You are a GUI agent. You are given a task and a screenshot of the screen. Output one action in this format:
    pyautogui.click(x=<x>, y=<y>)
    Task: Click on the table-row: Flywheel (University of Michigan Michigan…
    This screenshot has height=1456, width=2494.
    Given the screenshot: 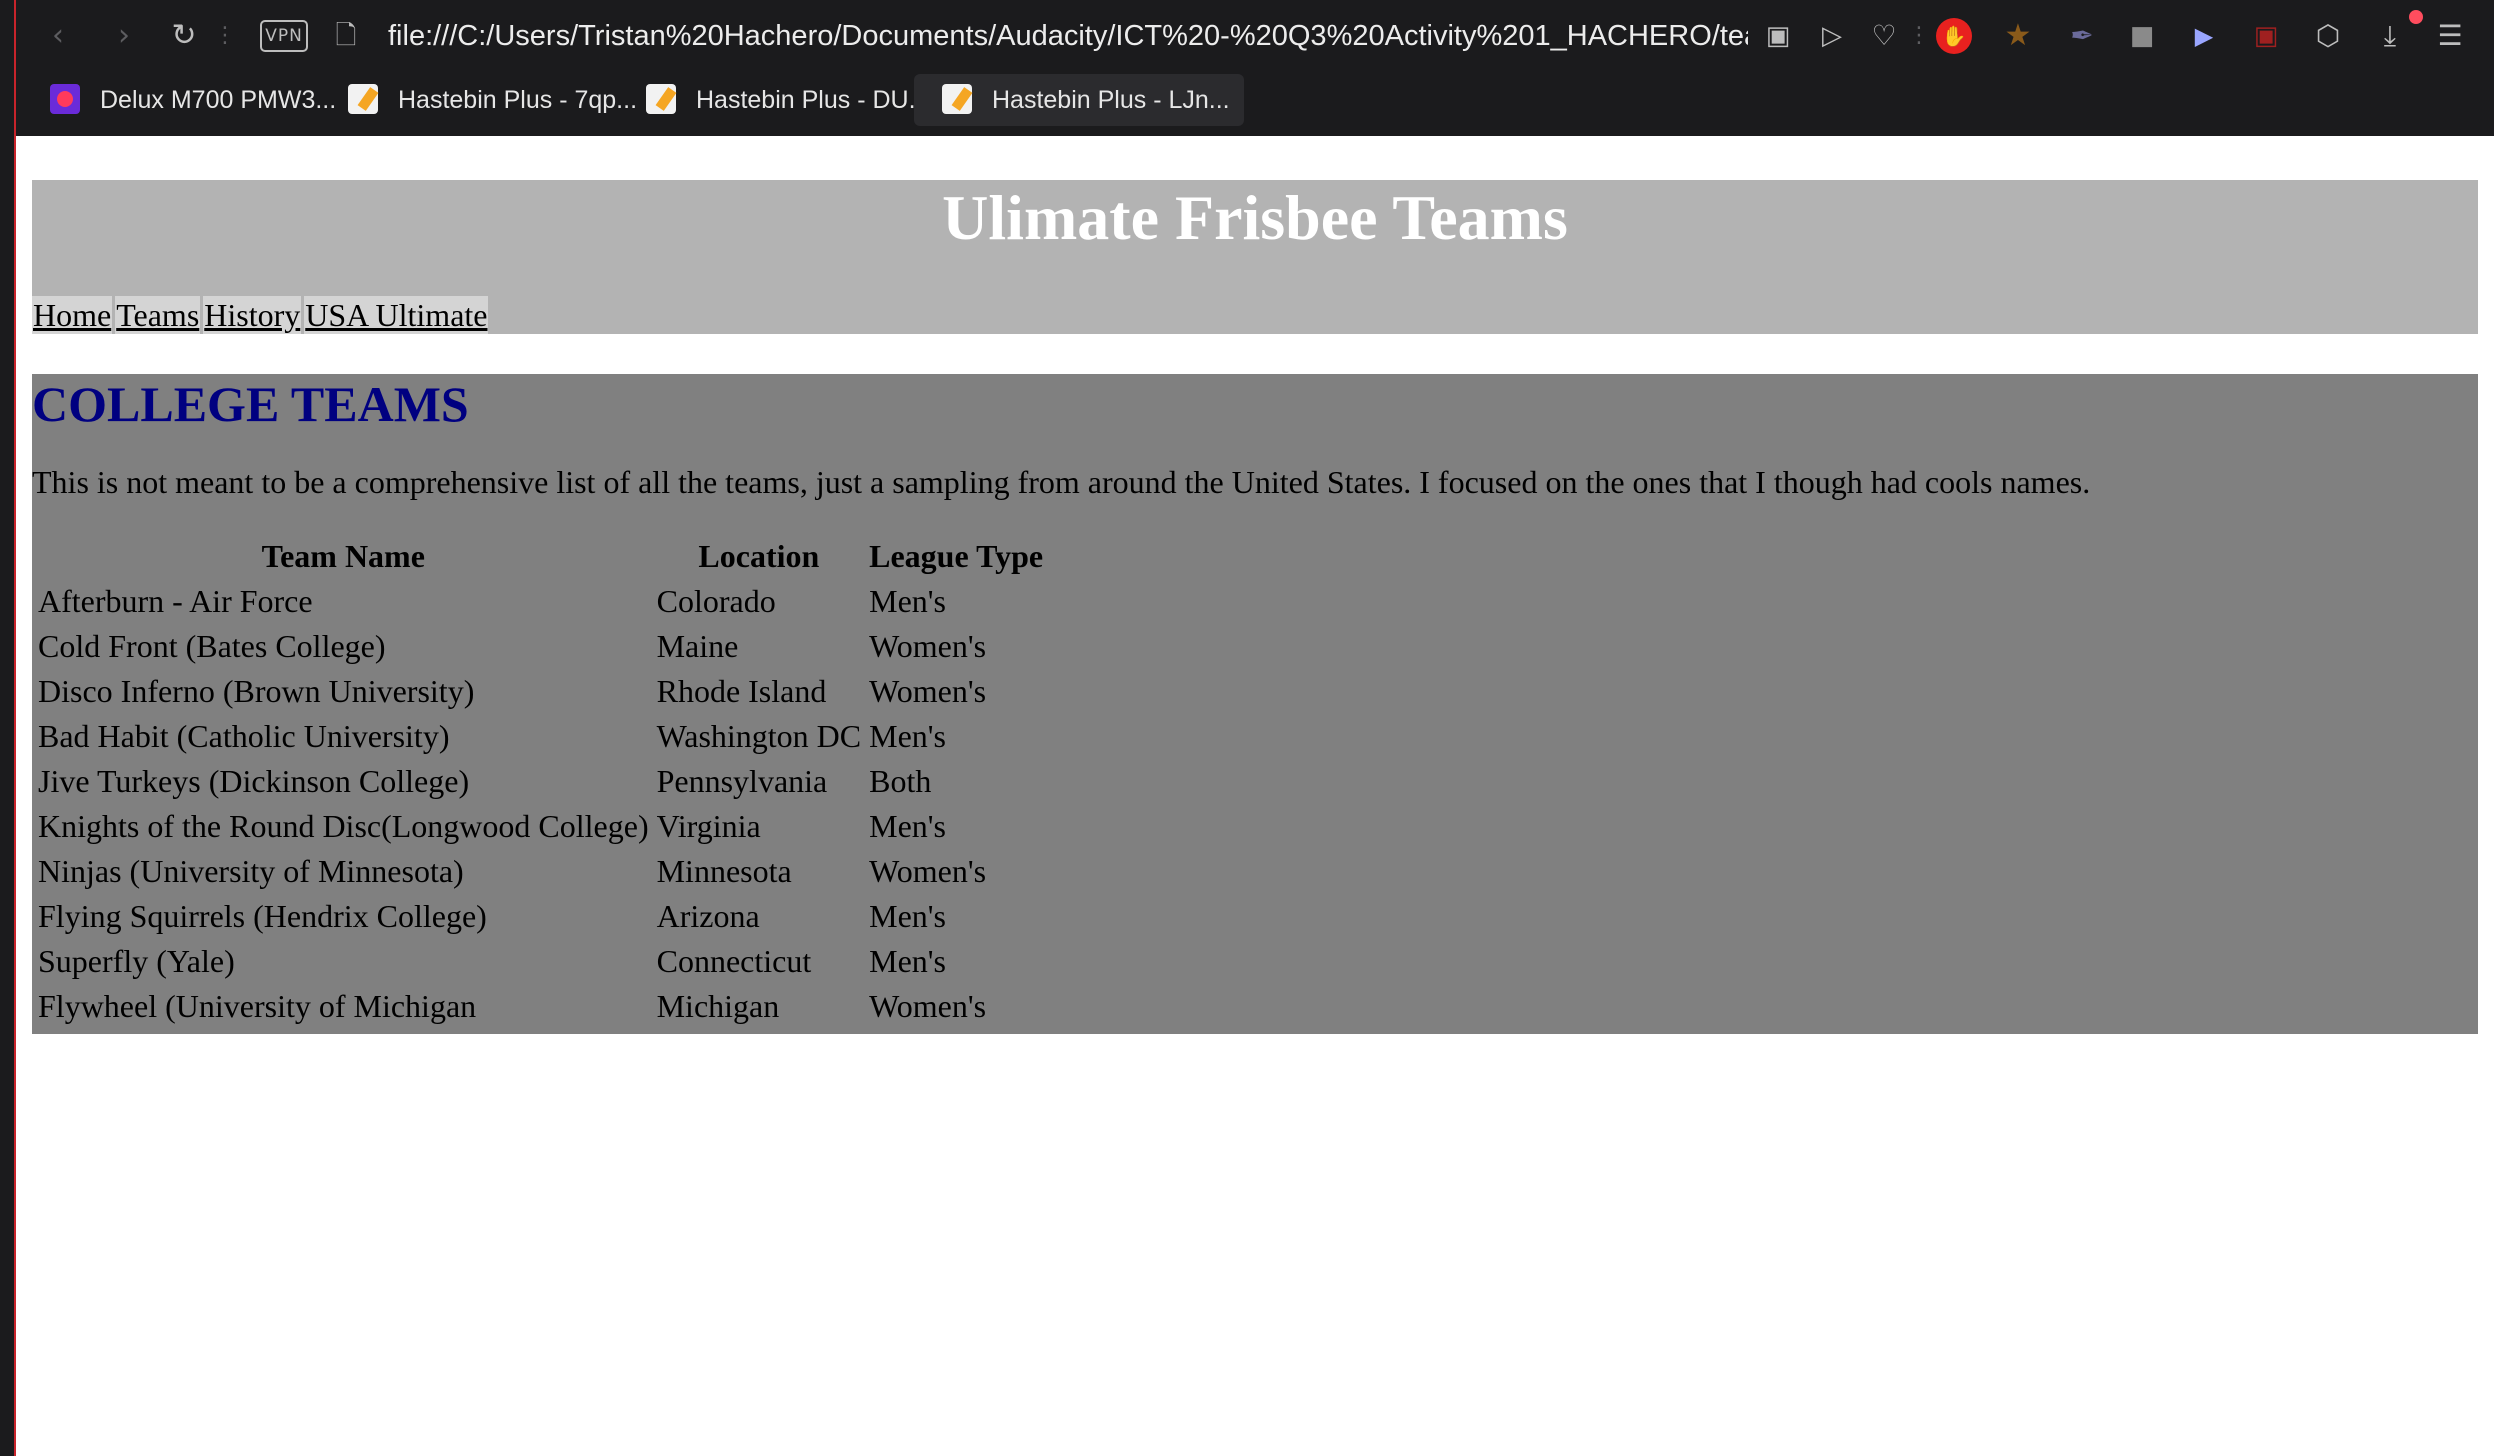 What is the action you would take?
    pyautogui.click(x=540, y=1006)
    